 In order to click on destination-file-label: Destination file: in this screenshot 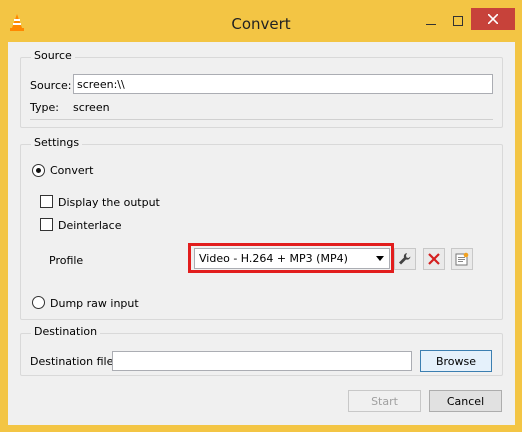, I will do `click(74, 361)`.